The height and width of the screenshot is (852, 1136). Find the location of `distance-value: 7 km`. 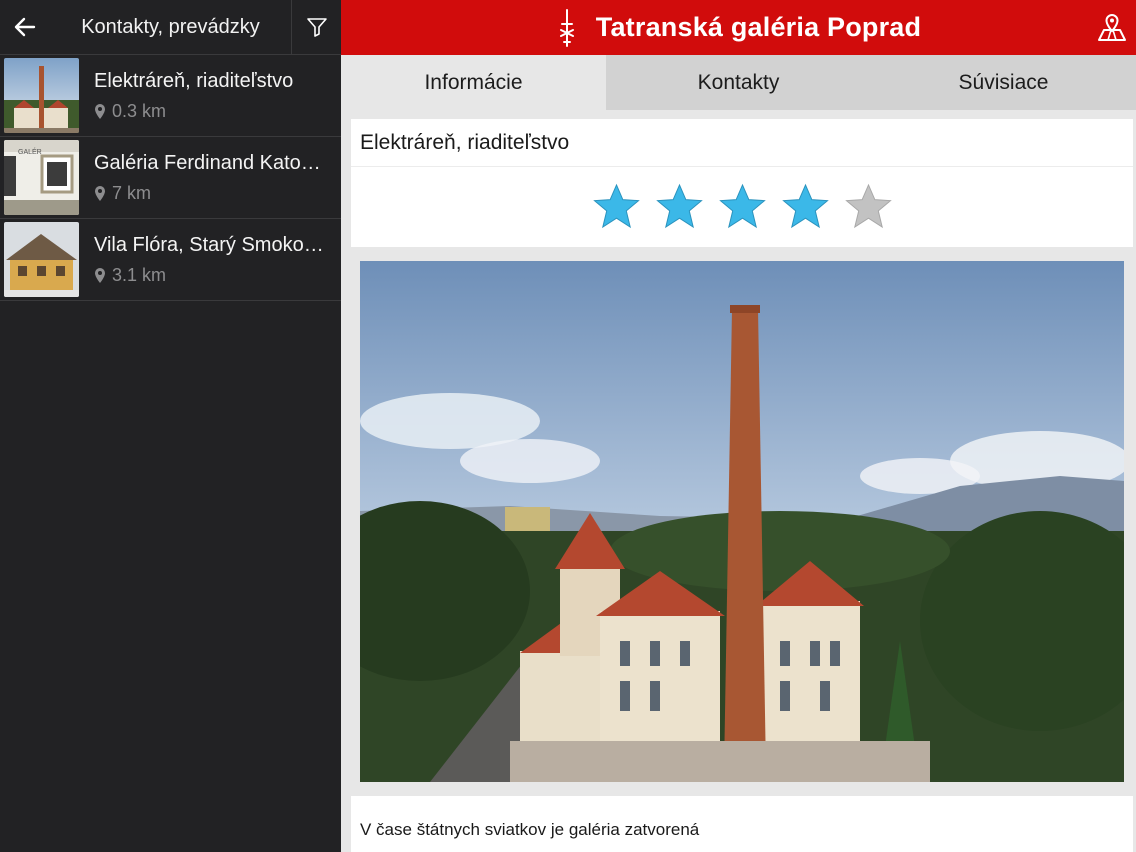

distance-value: 7 km is located at coordinates (132, 192).